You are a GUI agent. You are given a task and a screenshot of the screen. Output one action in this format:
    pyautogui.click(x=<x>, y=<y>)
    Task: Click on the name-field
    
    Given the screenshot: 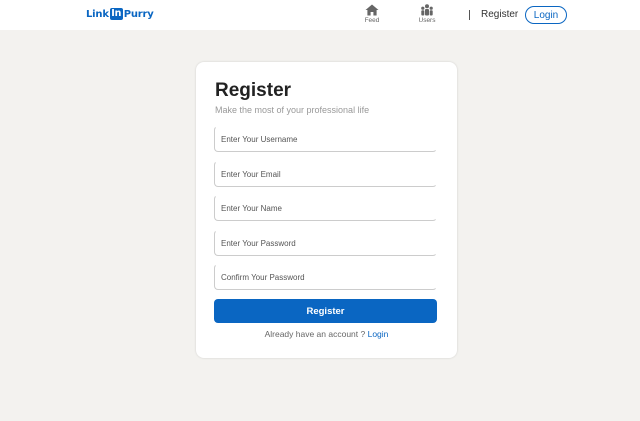 What is the action you would take?
    pyautogui.click(x=325, y=208)
    